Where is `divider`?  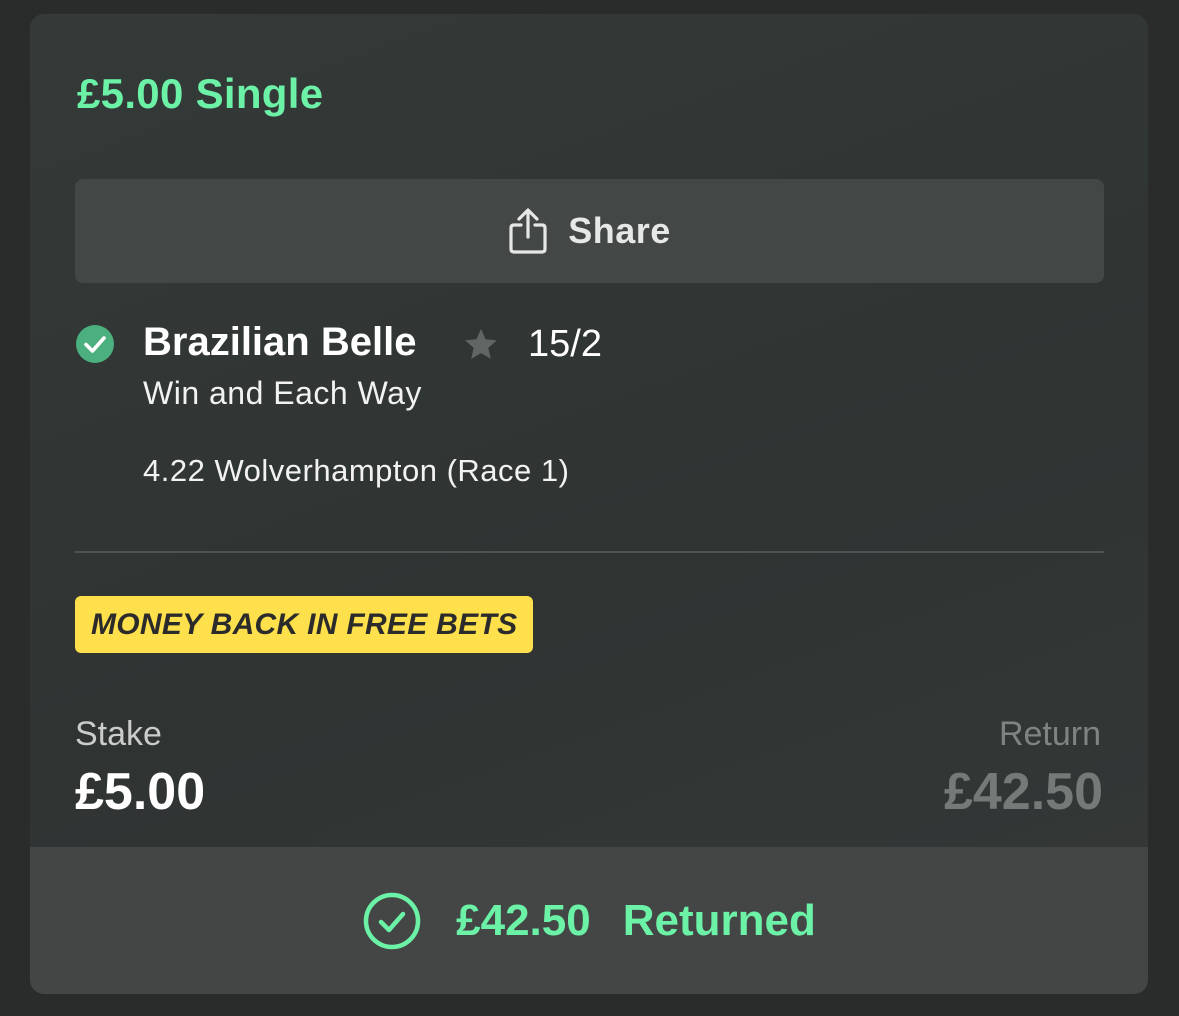
divider is located at coordinates (589, 552).